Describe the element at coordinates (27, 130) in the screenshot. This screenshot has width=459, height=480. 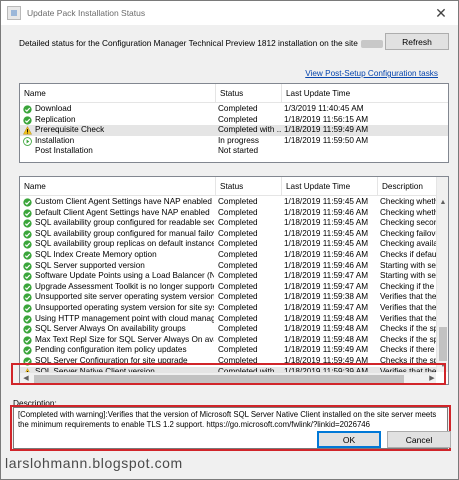
I see `warning-icon` at that location.